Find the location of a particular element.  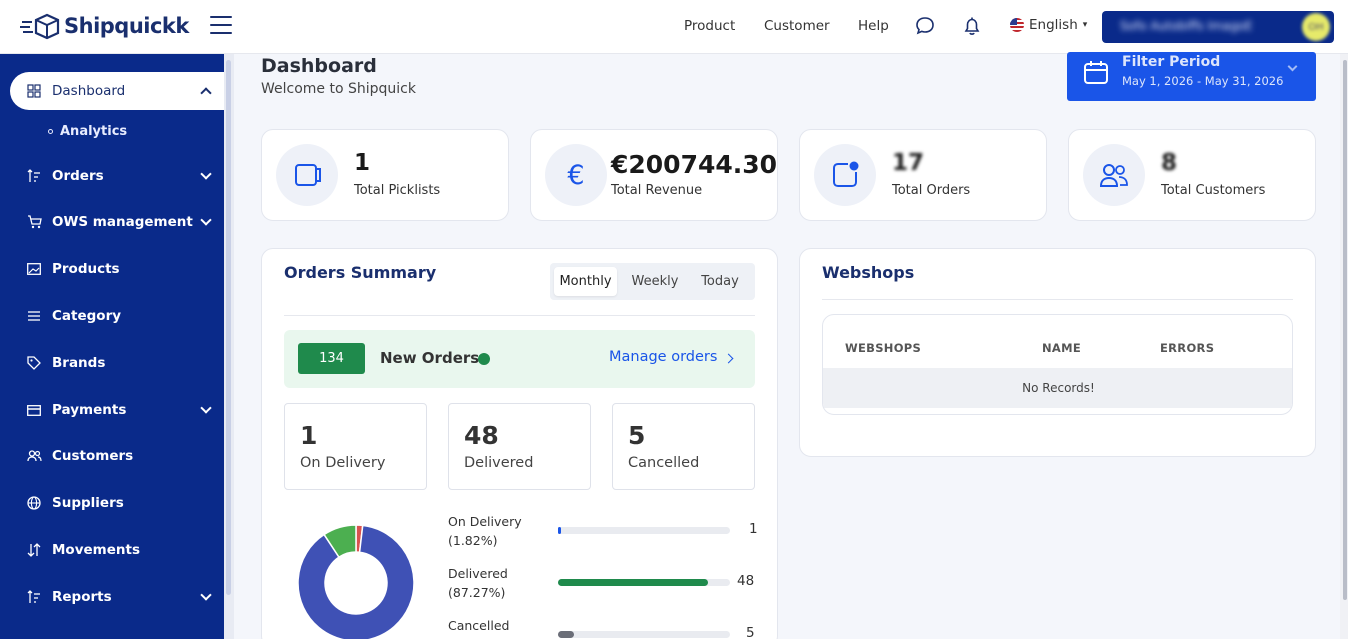

sidebar-item-label: Orders is located at coordinates (78, 176).